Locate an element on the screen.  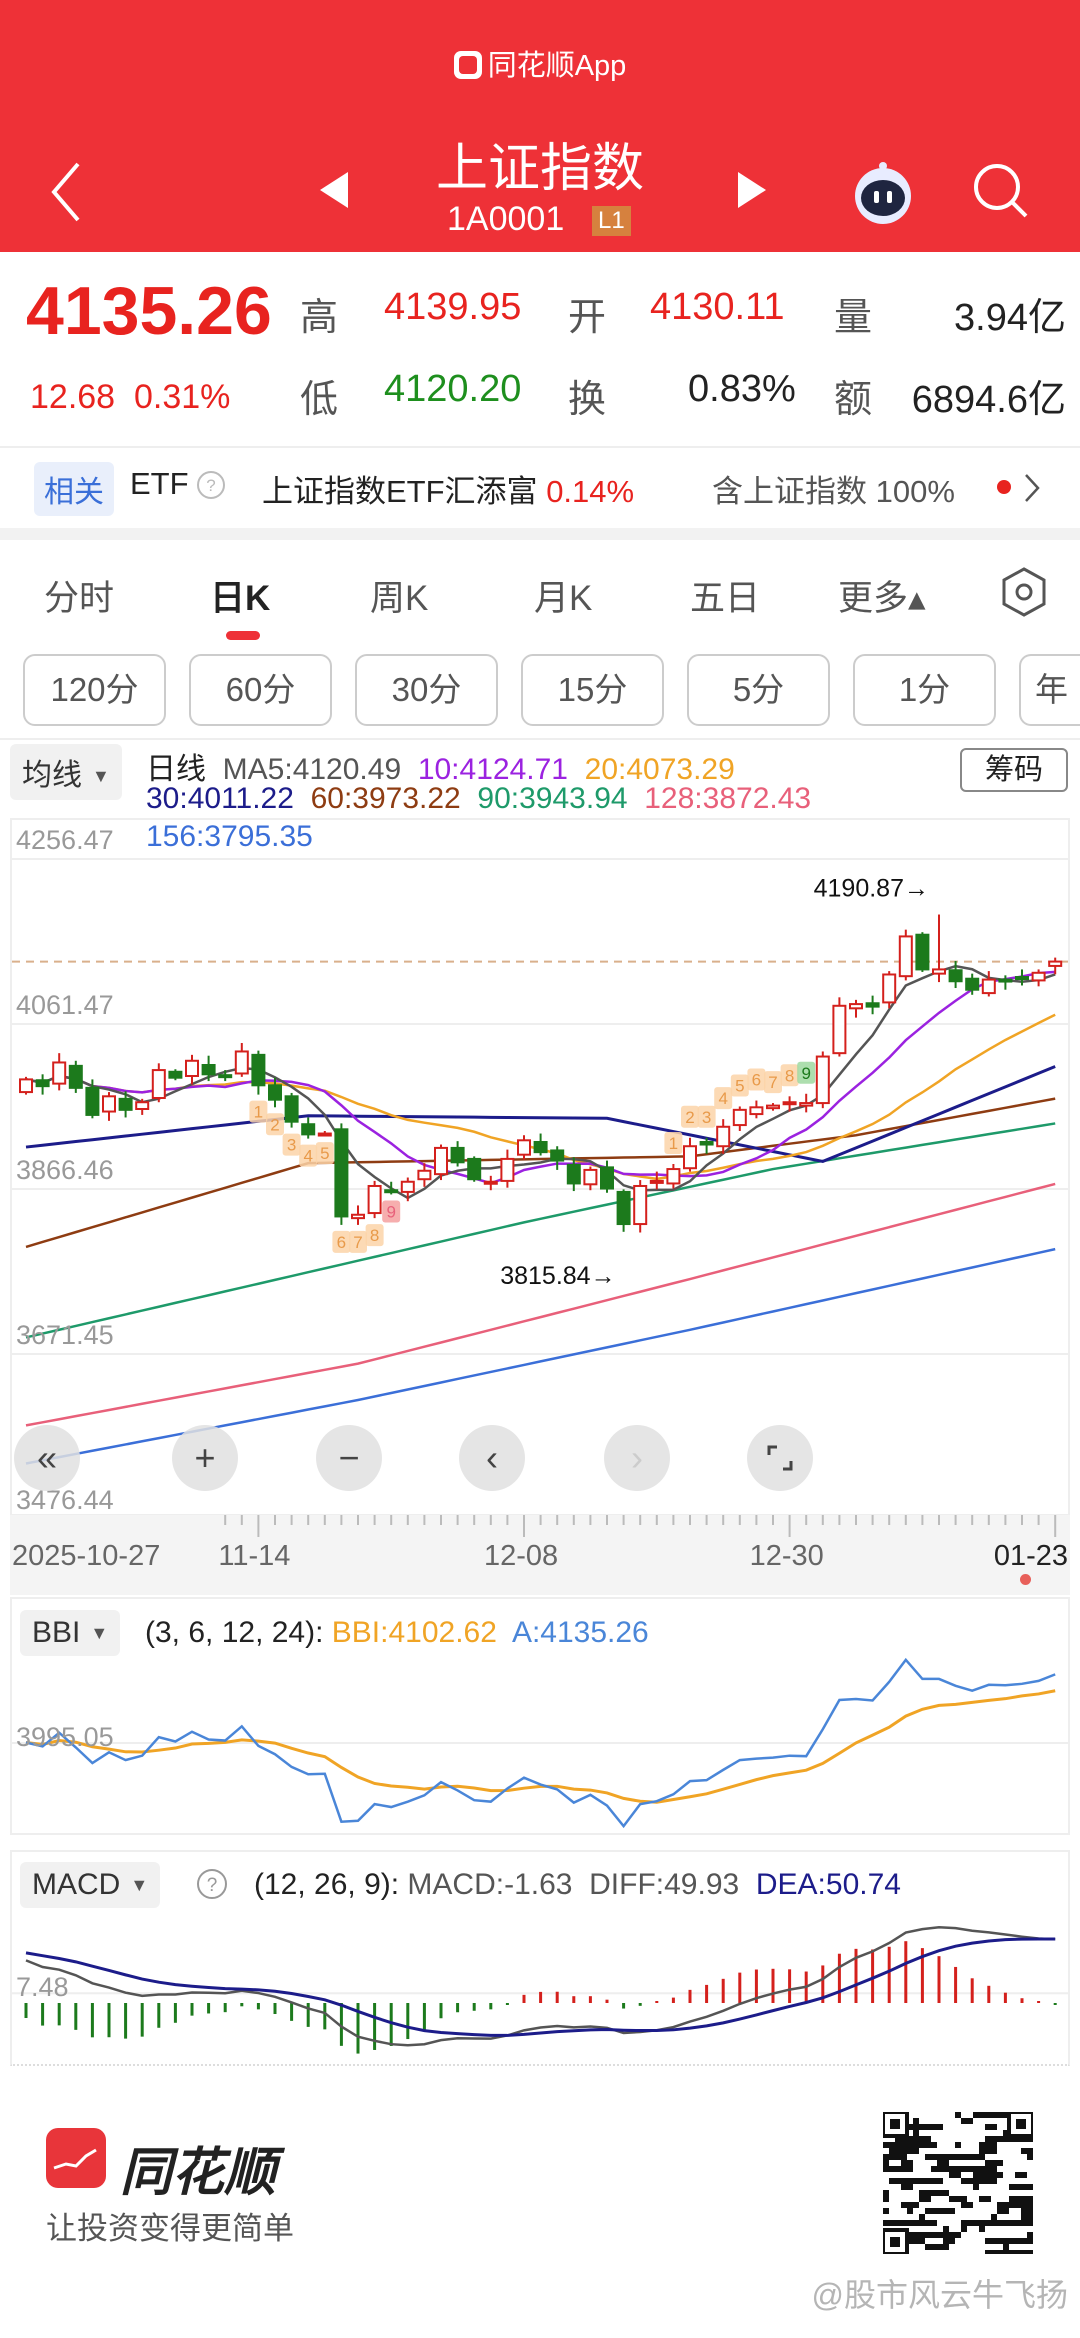
macd-chart is located at coordinates (540, 1990).